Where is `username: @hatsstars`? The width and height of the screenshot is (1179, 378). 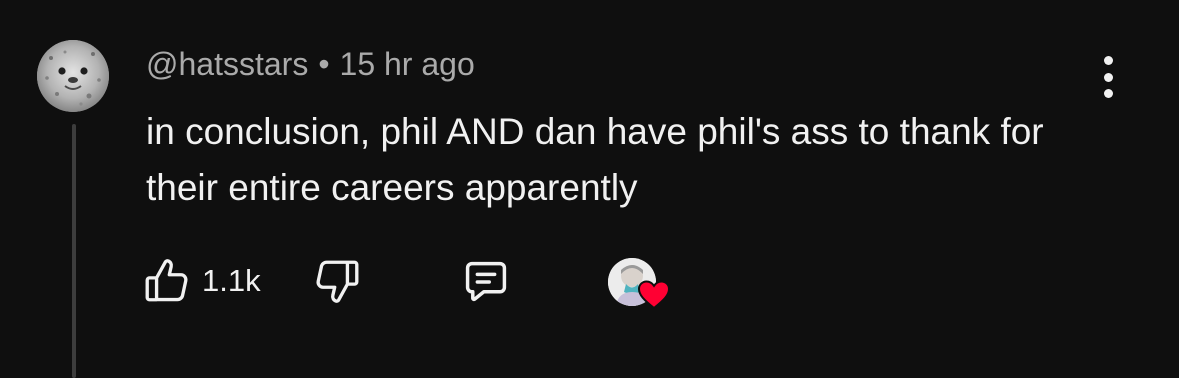
username: @hatsstars is located at coordinates (227, 64).